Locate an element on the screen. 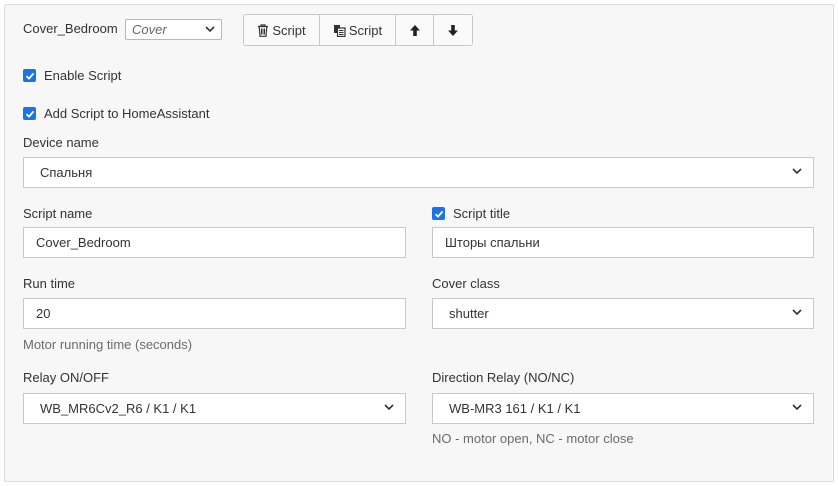  cover-class-label: Cover class is located at coordinates (466, 283).